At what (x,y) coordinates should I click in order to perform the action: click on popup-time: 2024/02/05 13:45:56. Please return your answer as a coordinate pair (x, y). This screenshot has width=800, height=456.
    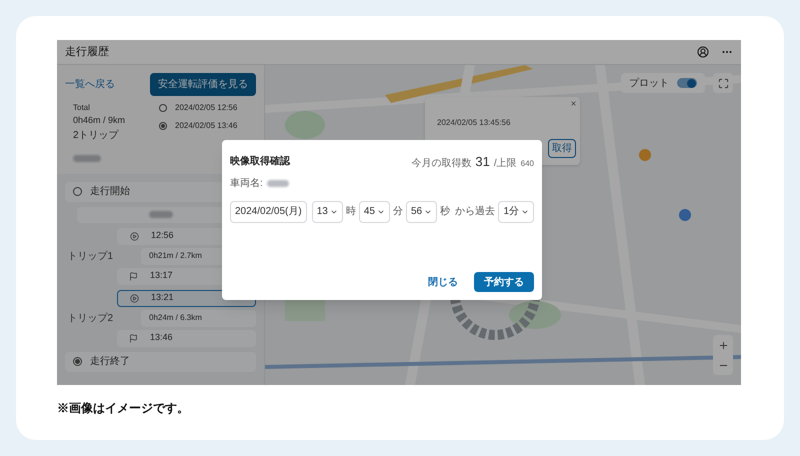
    Looking at the image, I should click on (473, 122).